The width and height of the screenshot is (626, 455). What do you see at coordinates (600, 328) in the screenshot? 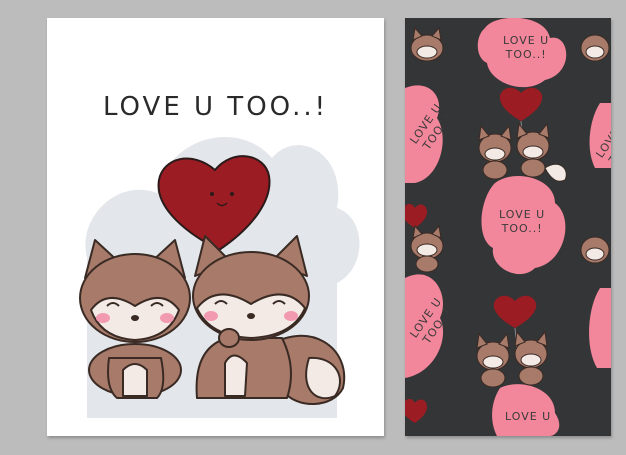
I see `pink-heart-blob` at bounding box center [600, 328].